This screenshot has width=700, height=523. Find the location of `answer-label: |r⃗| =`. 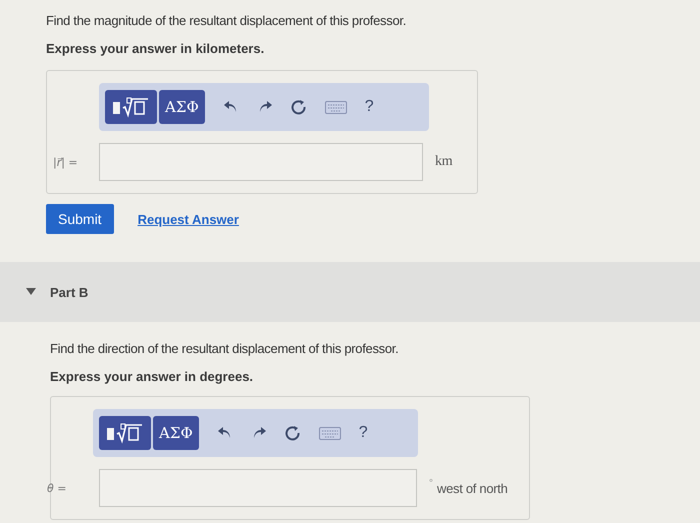

answer-label: |r⃗| = is located at coordinates (66, 162).